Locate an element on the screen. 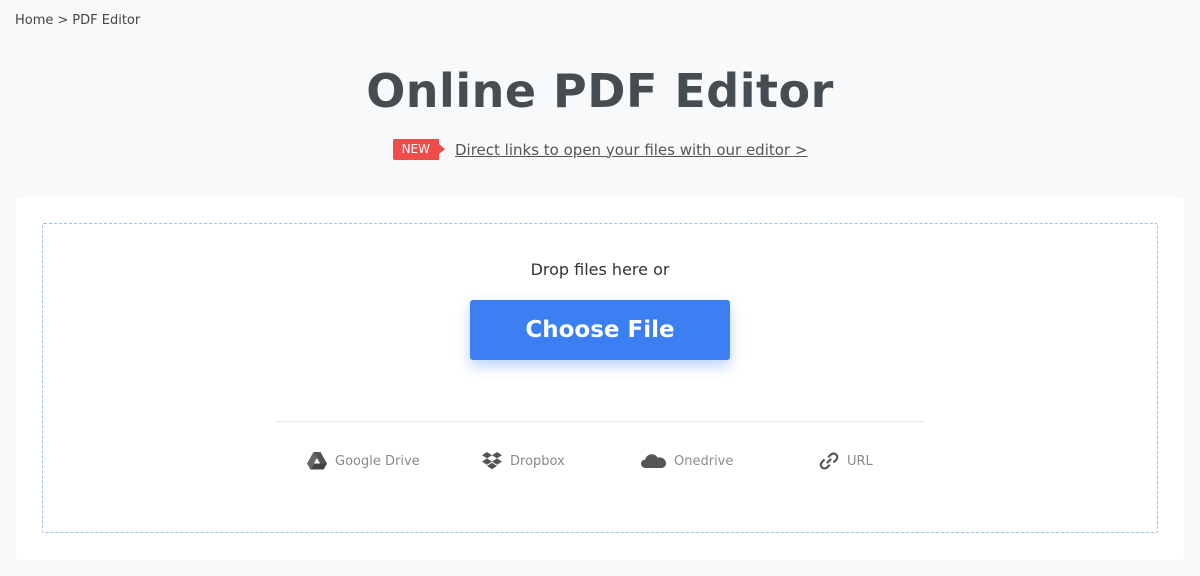  new-badge: NEW is located at coordinates (419, 149).